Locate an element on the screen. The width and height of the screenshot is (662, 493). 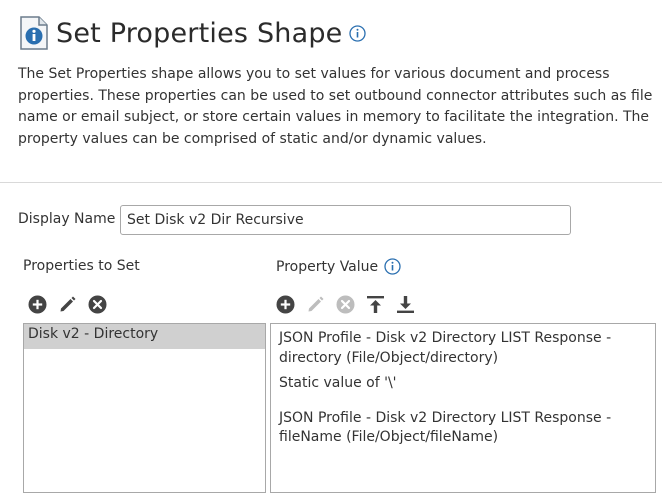
page-title: Set Properties Shape is located at coordinates (199, 33).